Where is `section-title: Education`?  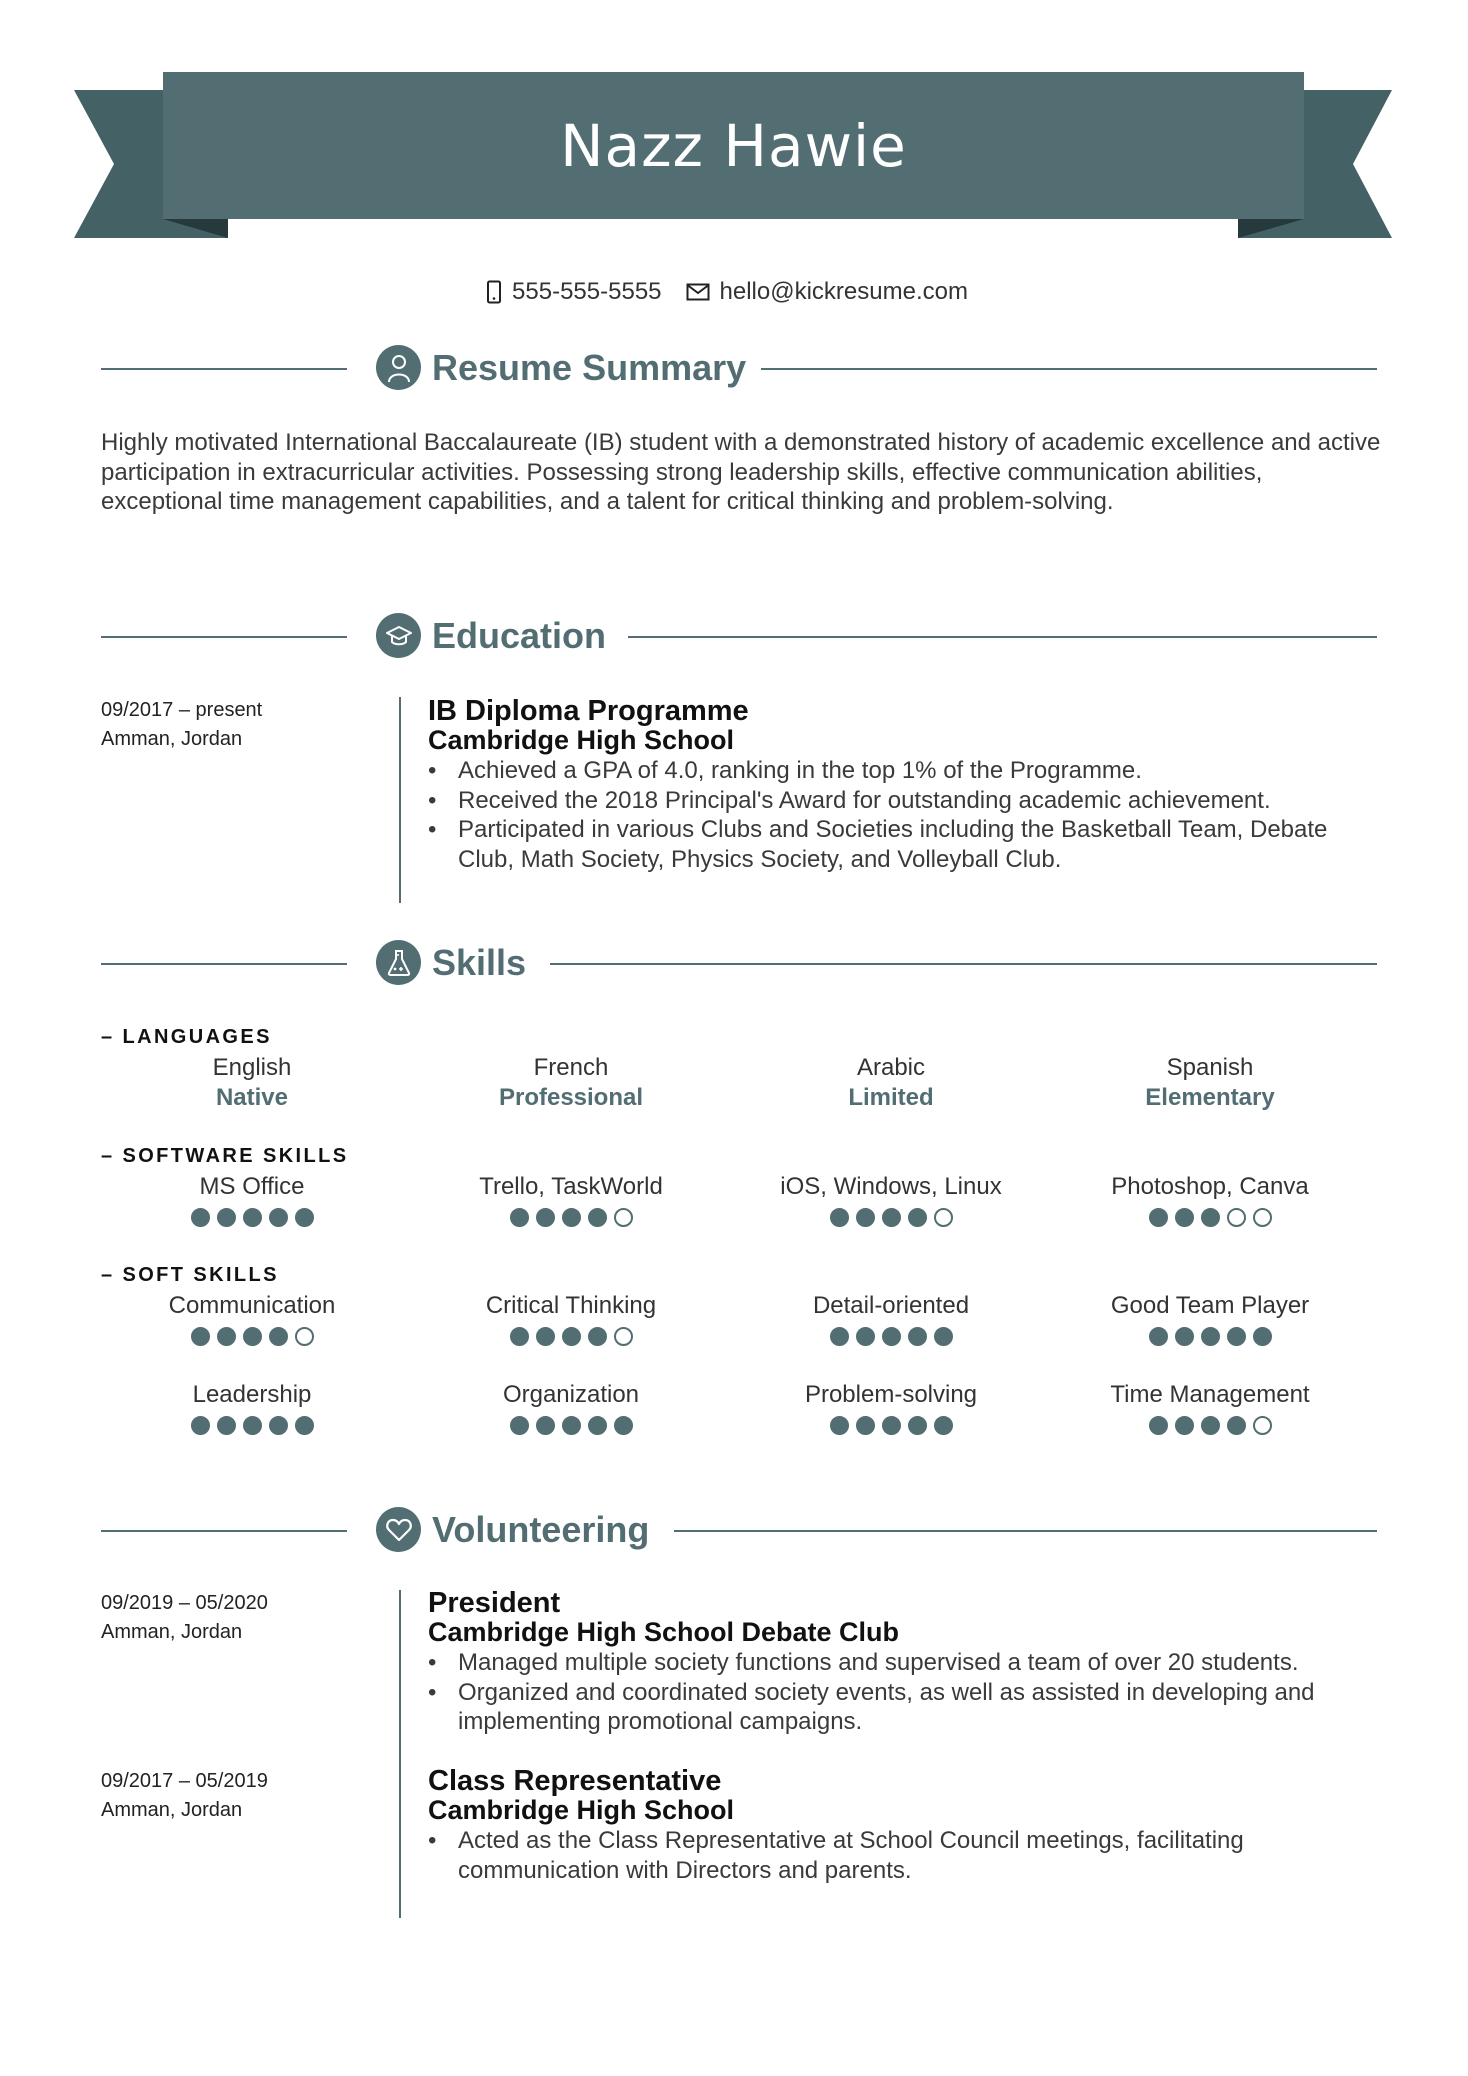
section-title: Education is located at coordinates (519, 635).